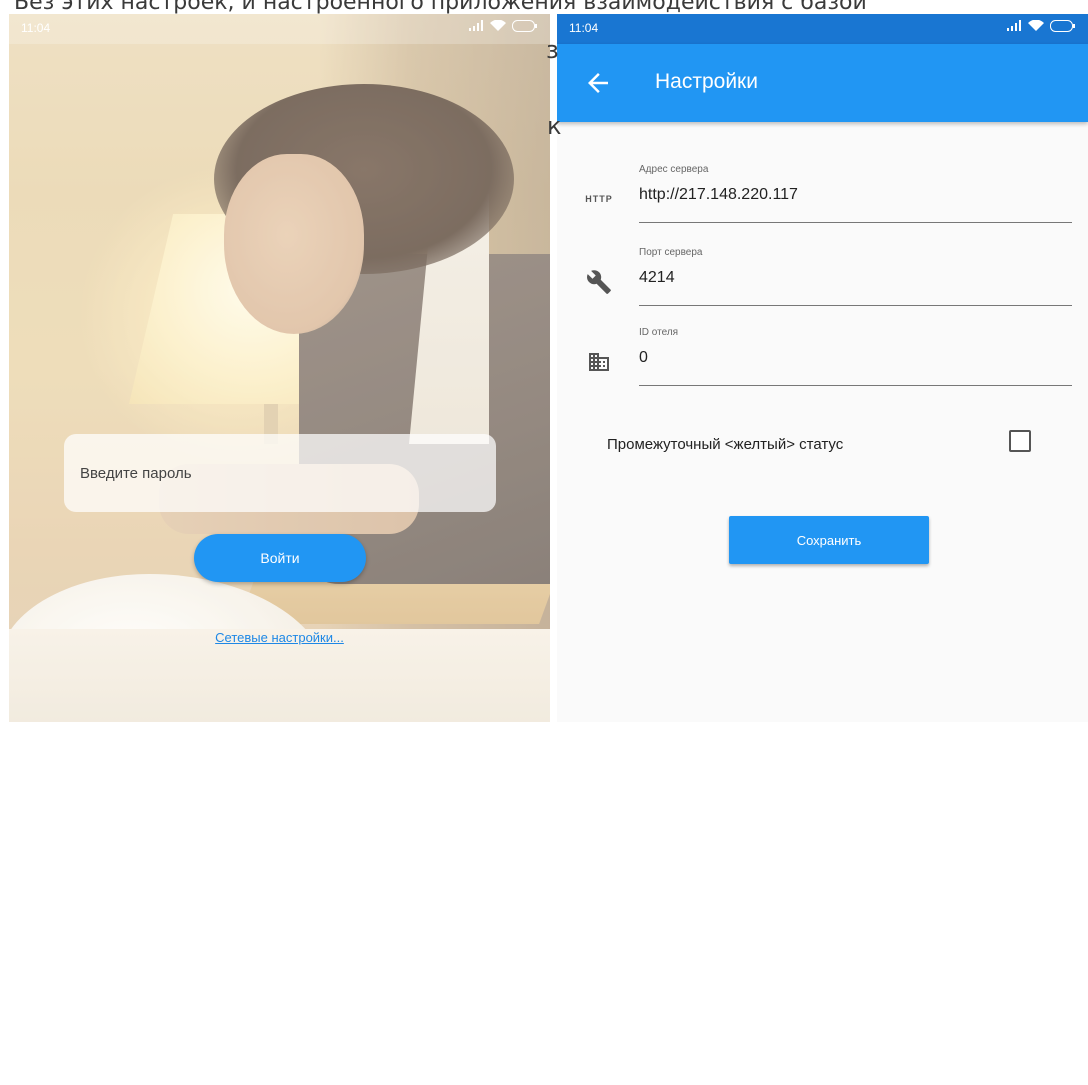 The height and width of the screenshot is (1085, 1088). What do you see at coordinates (855, 305) in the screenshot?
I see `server-port-underline` at bounding box center [855, 305].